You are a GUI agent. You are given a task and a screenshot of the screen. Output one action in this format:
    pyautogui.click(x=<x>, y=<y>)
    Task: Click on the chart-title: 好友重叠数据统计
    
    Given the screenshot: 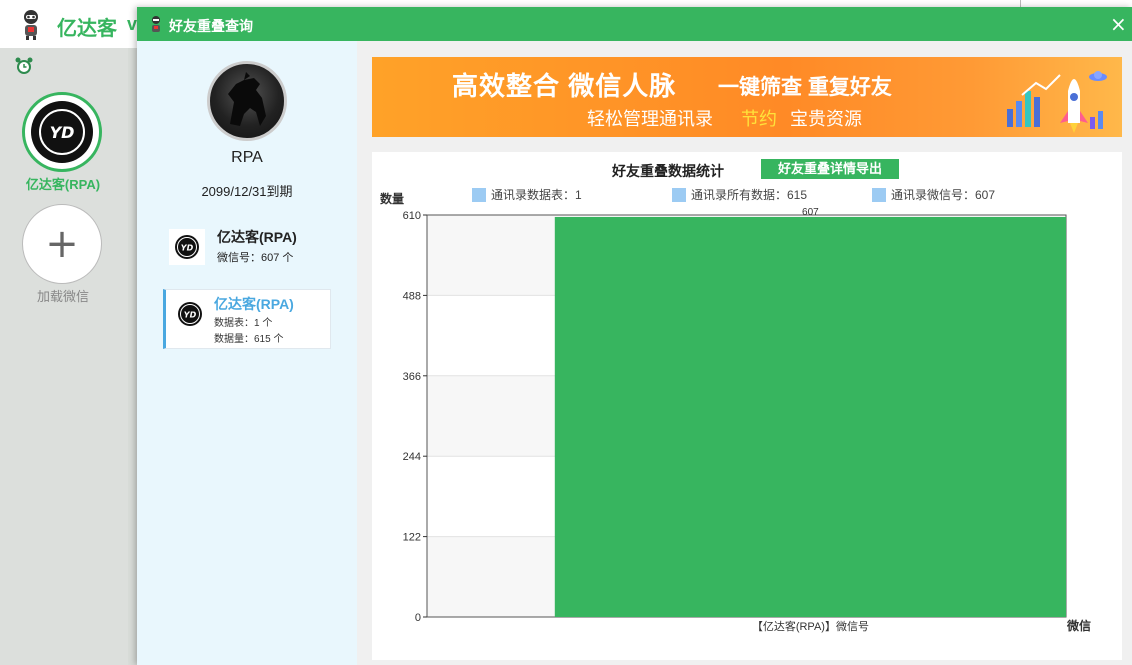 What is the action you would take?
    pyautogui.click(x=668, y=171)
    